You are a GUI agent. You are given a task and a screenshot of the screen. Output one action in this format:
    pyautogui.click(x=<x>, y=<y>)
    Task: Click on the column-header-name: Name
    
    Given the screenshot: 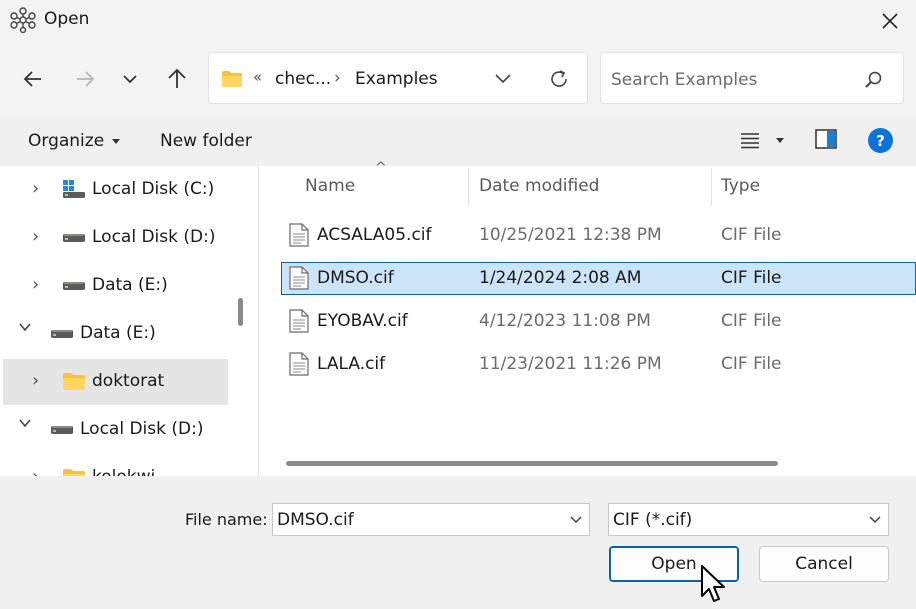 What is the action you would take?
    pyautogui.click(x=330, y=186)
    